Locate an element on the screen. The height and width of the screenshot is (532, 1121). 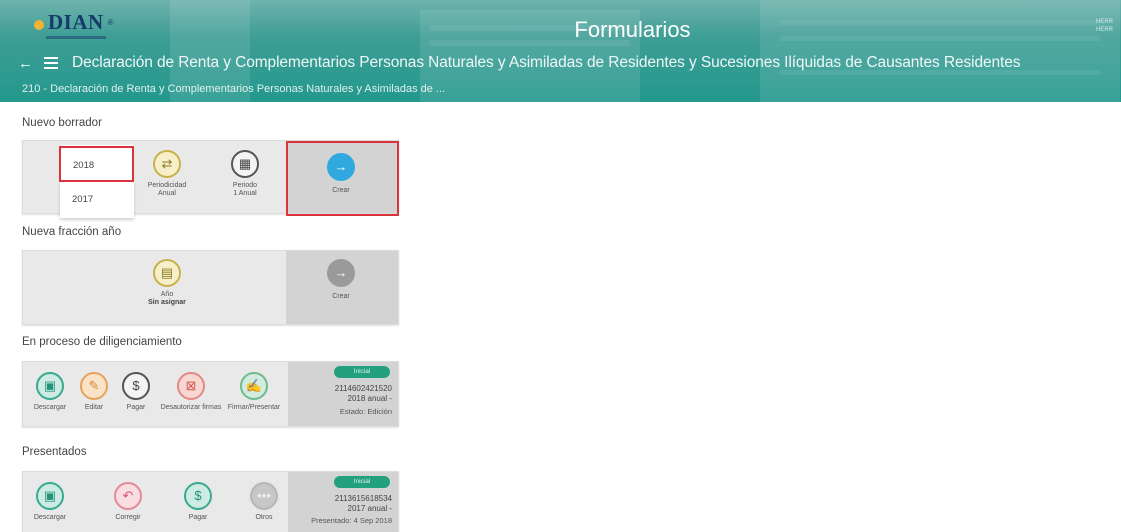
page-title: Formularios is located at coordinates (632, 29).